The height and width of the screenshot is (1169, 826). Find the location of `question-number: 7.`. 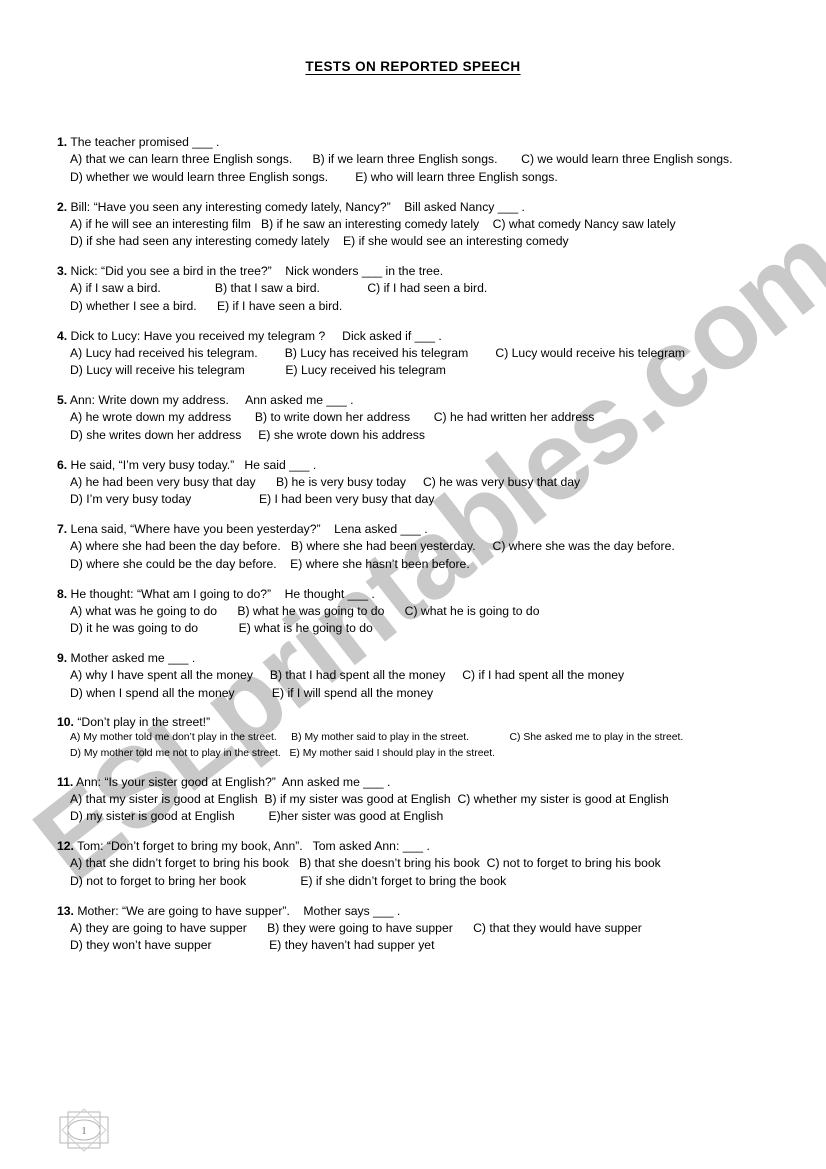

question-number: 7. is located at coordinates (62, 529).